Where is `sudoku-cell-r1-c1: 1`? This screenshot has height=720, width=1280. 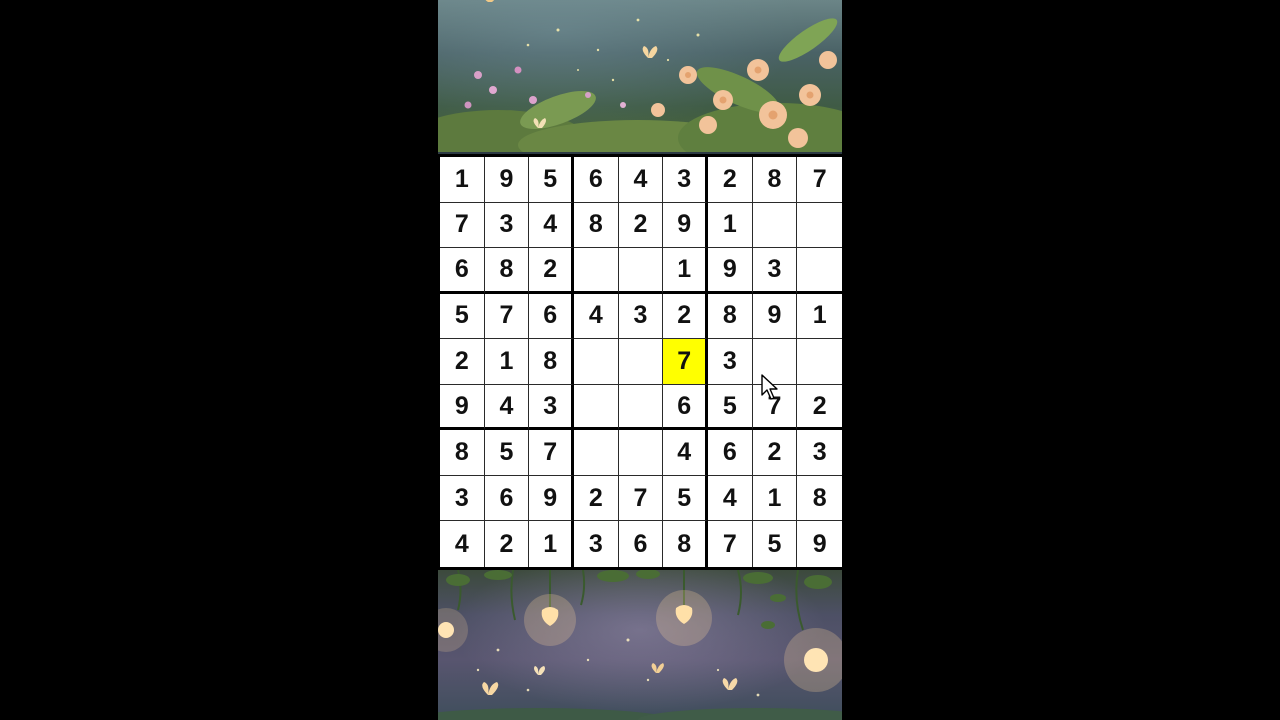 sudoku-cell-r1-c1: 1 is located at coordinates (462, 180).